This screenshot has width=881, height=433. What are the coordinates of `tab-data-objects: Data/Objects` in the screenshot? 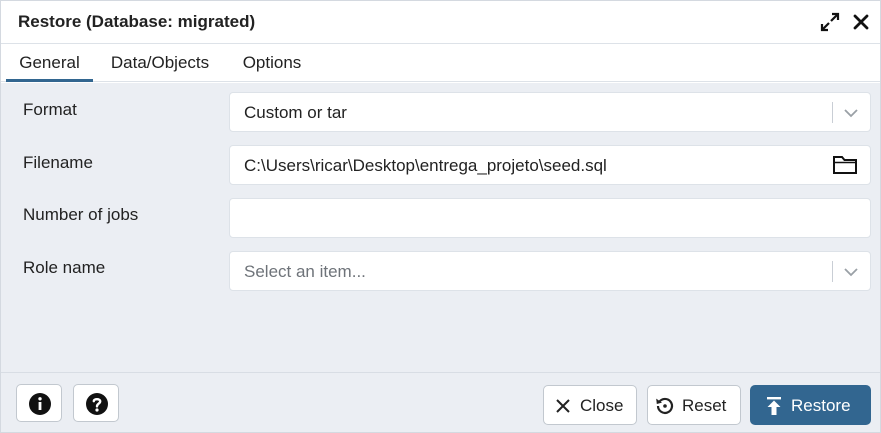 It's located at (160, 63).